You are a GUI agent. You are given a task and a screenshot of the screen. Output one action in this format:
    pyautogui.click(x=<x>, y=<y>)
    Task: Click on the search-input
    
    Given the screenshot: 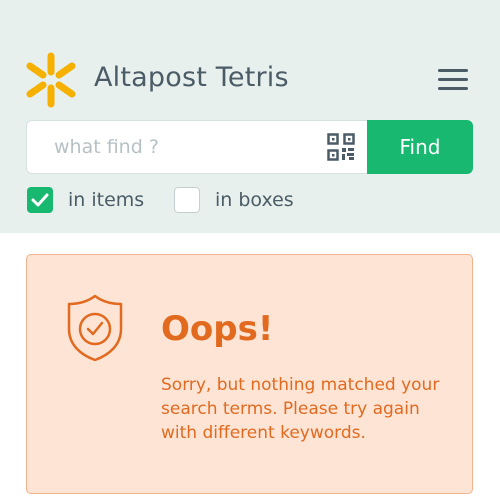 What is the action you would take?
    pyautogui.click(x=172, y=147)
    